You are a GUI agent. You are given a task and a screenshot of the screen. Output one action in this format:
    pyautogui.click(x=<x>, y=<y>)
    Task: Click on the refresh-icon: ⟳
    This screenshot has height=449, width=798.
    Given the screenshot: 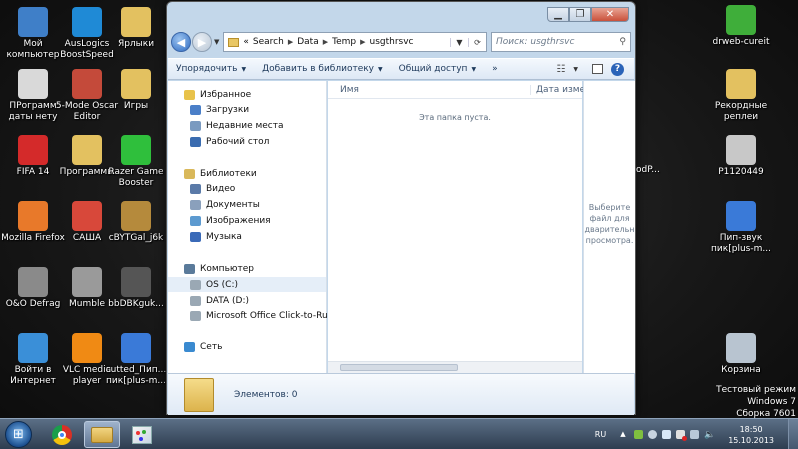 What is the action you would take?
    pyautogui.click(x=477, y=42)
    